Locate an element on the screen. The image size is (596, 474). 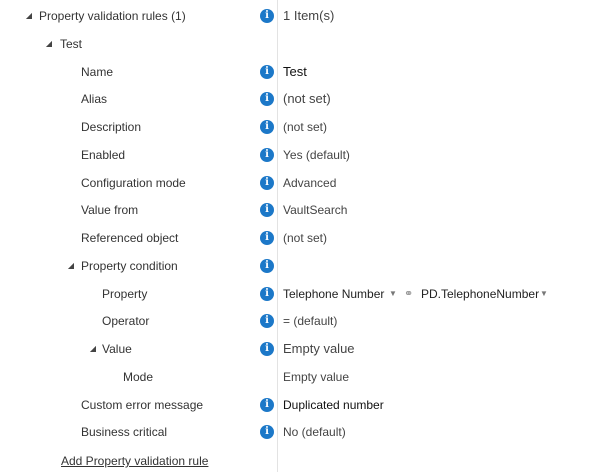
row-referenced-object: Referenced object i (not set) is located at coordinates (298, 238).